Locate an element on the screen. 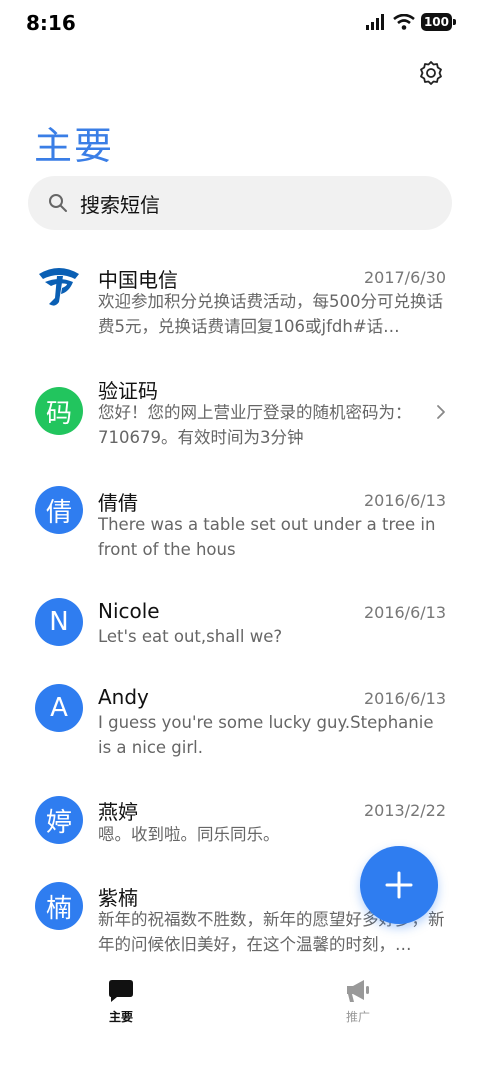 The height and width of the screenshot is (1066, 480). battery-icon: 100 is located at coordinates (438, 22).